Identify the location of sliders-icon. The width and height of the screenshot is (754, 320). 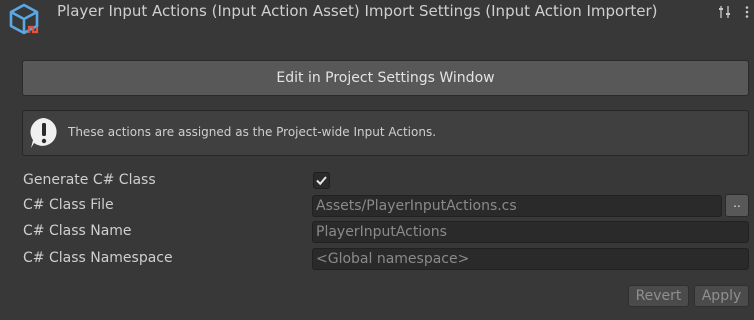
(725, 11).